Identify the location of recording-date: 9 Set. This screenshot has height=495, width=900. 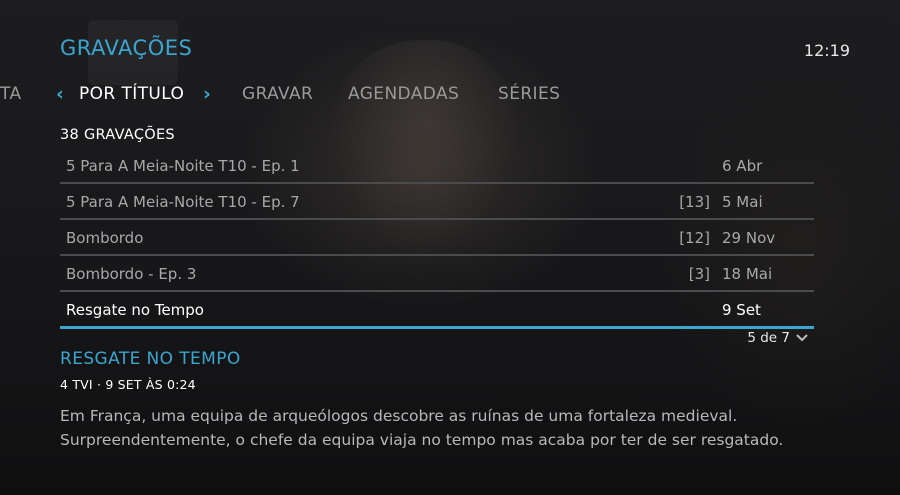
(741, 310).